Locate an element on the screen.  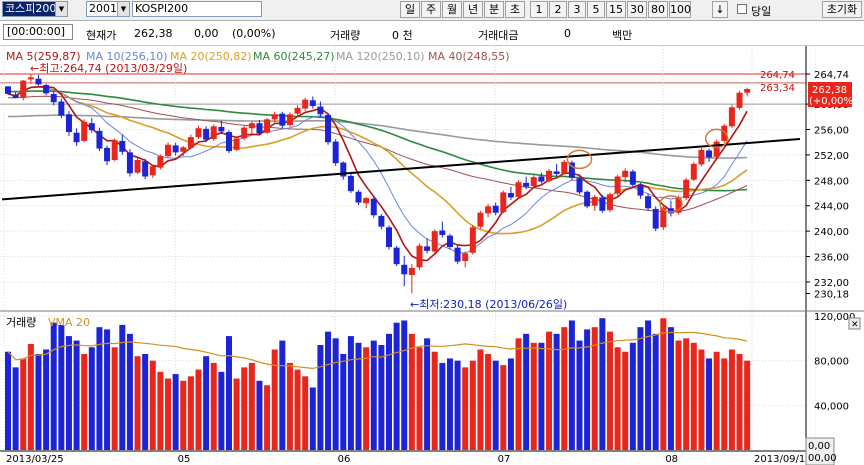
price-tick-label: 230,18 is located at coordinates (831, 295).